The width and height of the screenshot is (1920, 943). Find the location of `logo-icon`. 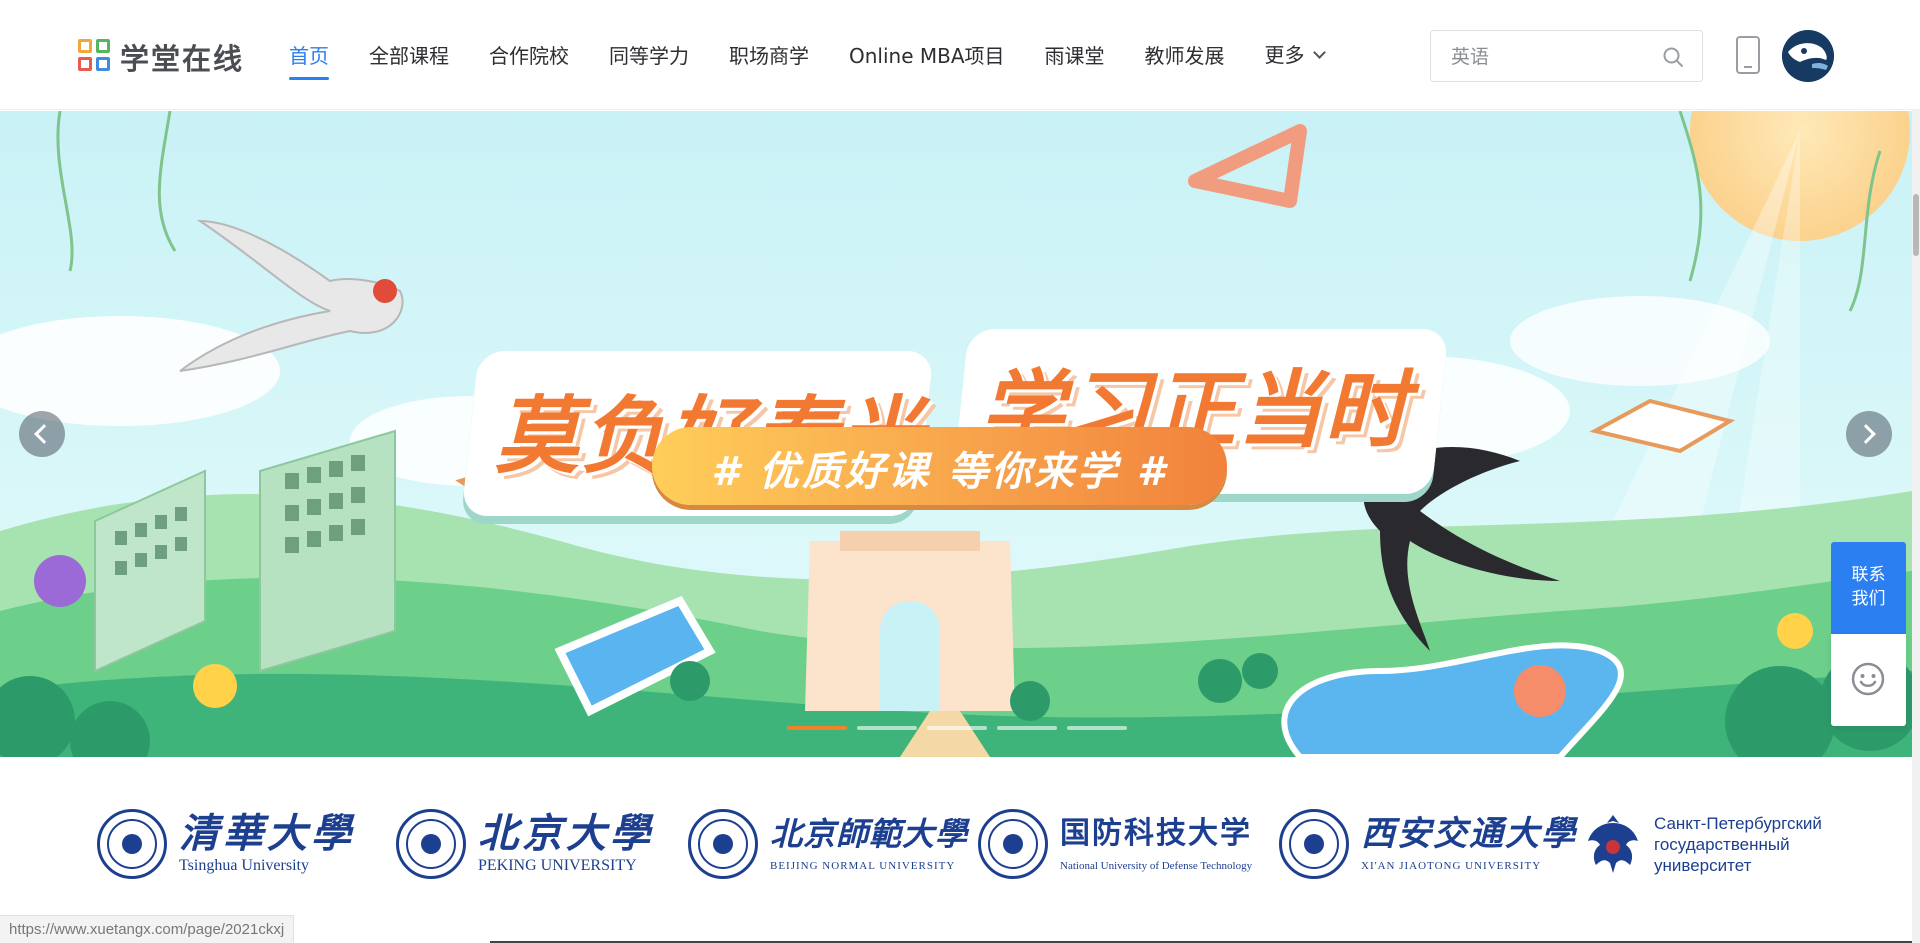

logo-icon is located at coordinates (96, 57).